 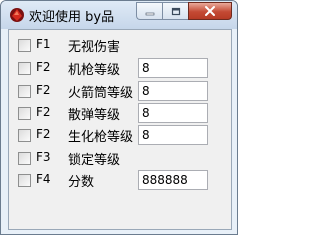 I want to click on hotkey-label: F1, so click(x=43, y=44).